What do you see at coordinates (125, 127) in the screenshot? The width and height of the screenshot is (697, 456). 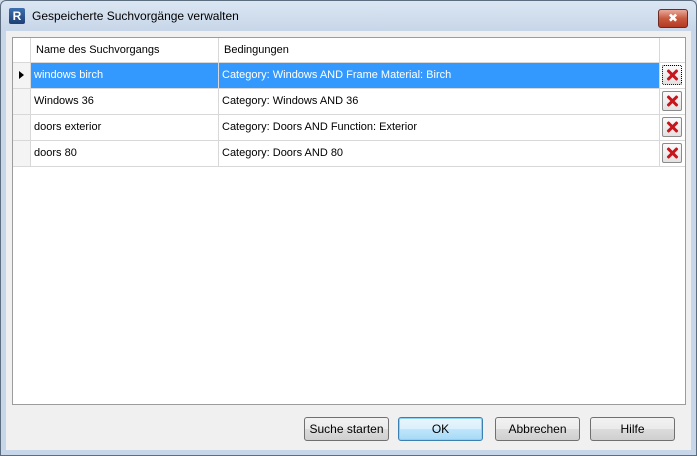 I see `search-name-cell: doors exterior` at bounding box center [125, 127].